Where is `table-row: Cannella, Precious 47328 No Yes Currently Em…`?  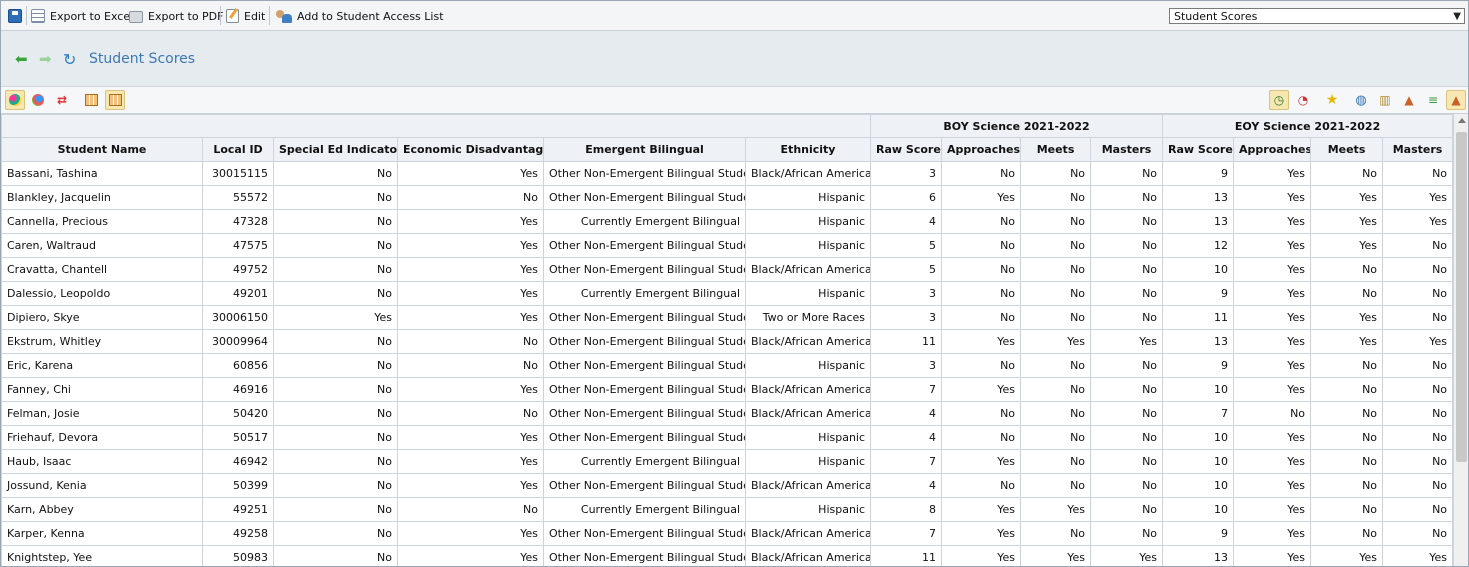
table-row: Cannella, Precious 47328 No Yes Currently Em… is located at coordinates (727, 221).